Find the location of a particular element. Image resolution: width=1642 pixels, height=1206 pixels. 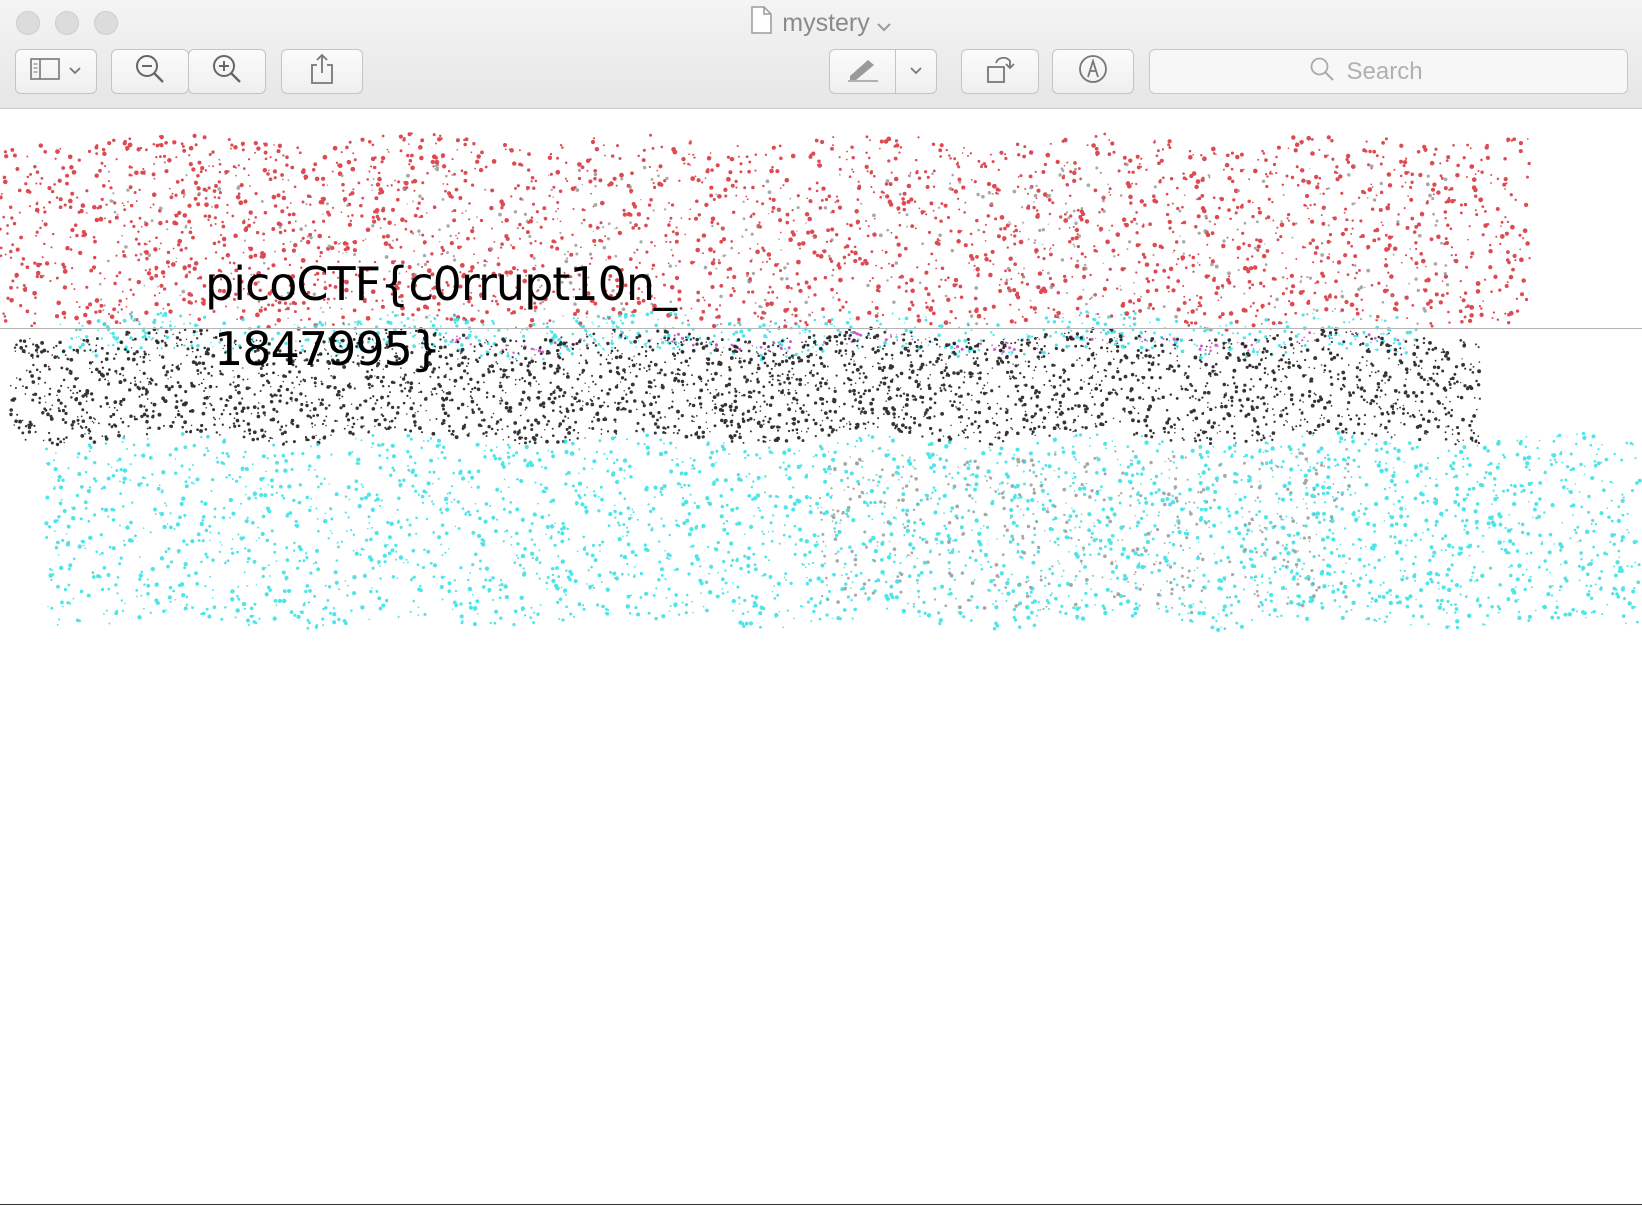

markup-dropdown-button is located at coordinates (916, 71).